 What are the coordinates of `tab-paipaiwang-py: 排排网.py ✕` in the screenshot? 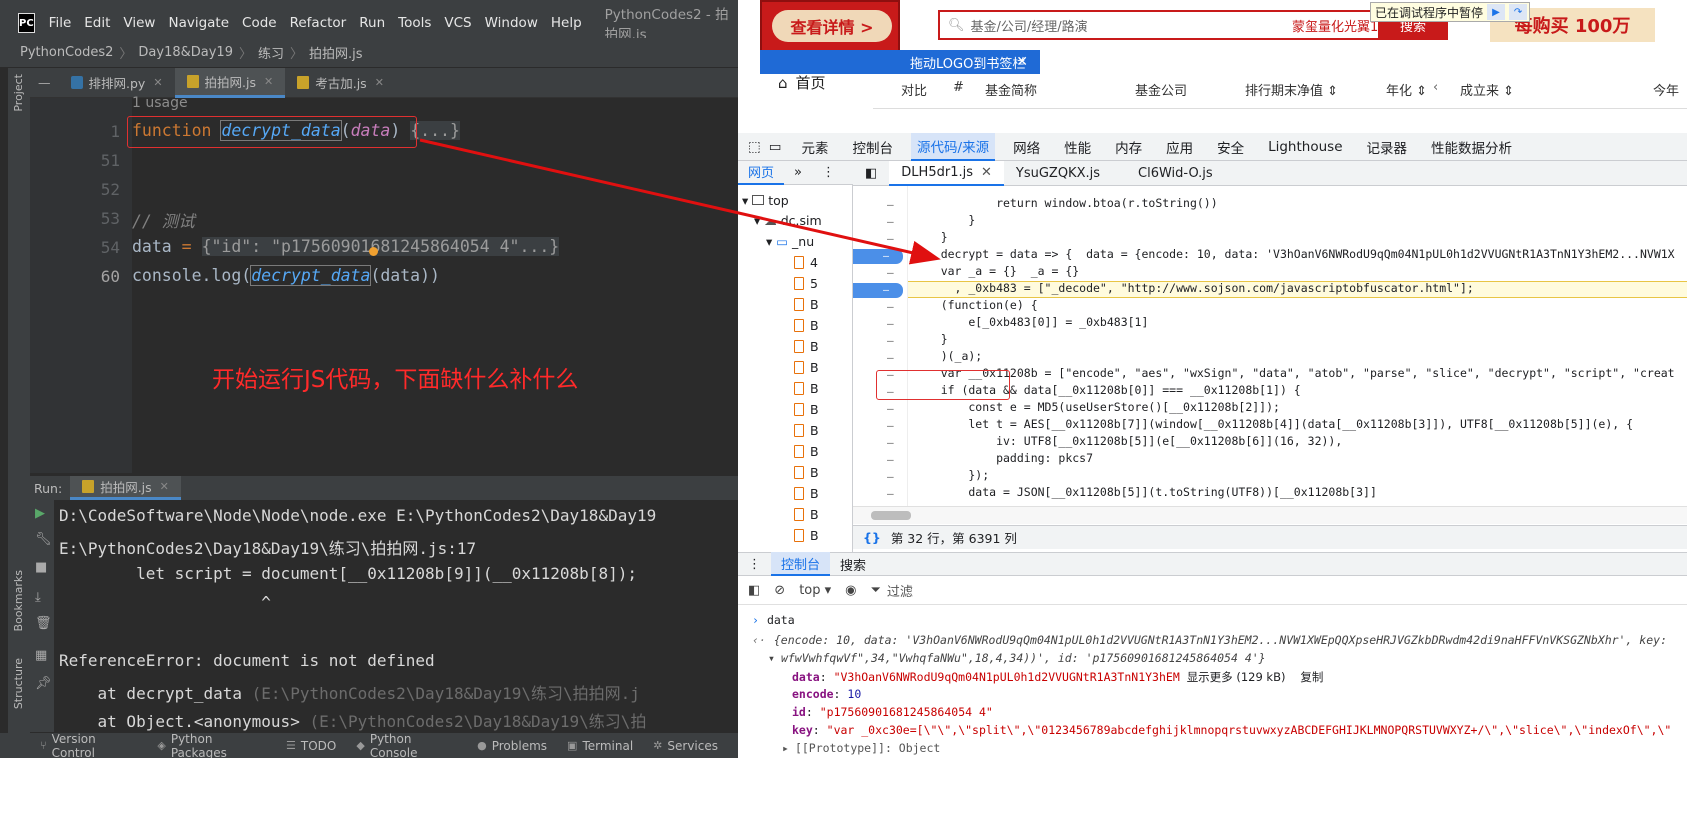 It's located at (117, 83).